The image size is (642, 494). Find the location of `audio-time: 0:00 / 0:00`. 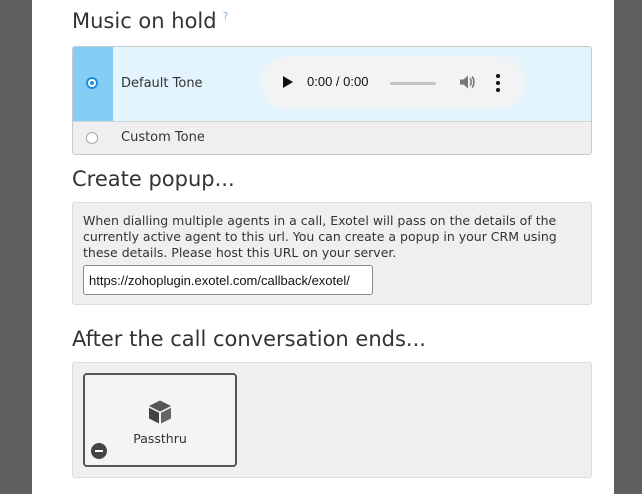

audio-time: 0:00 / 0:00 is located at coordinates (338, 81).